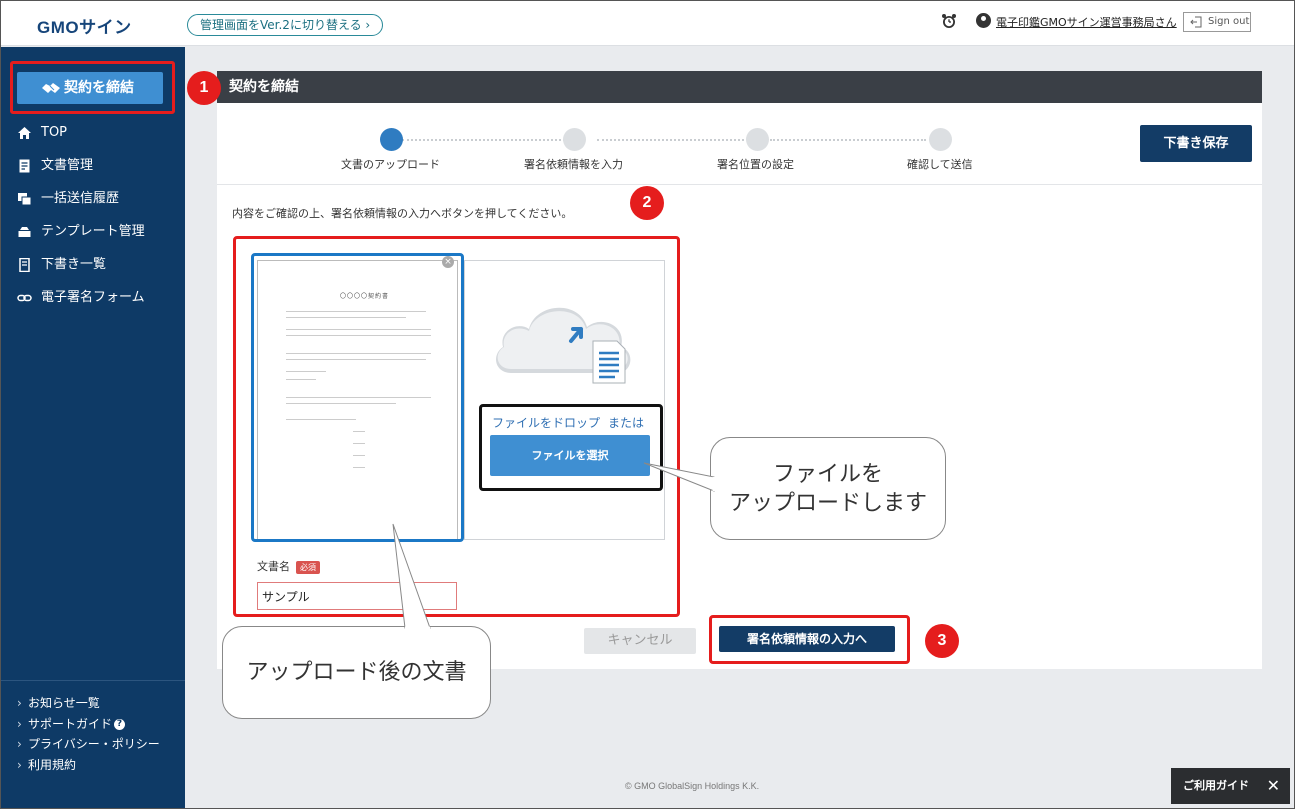 This screenshot has width=1295, height=809. Describe the element at coordinates (357, 397) in the screenshot. I see `highlight-box-document` at that location.